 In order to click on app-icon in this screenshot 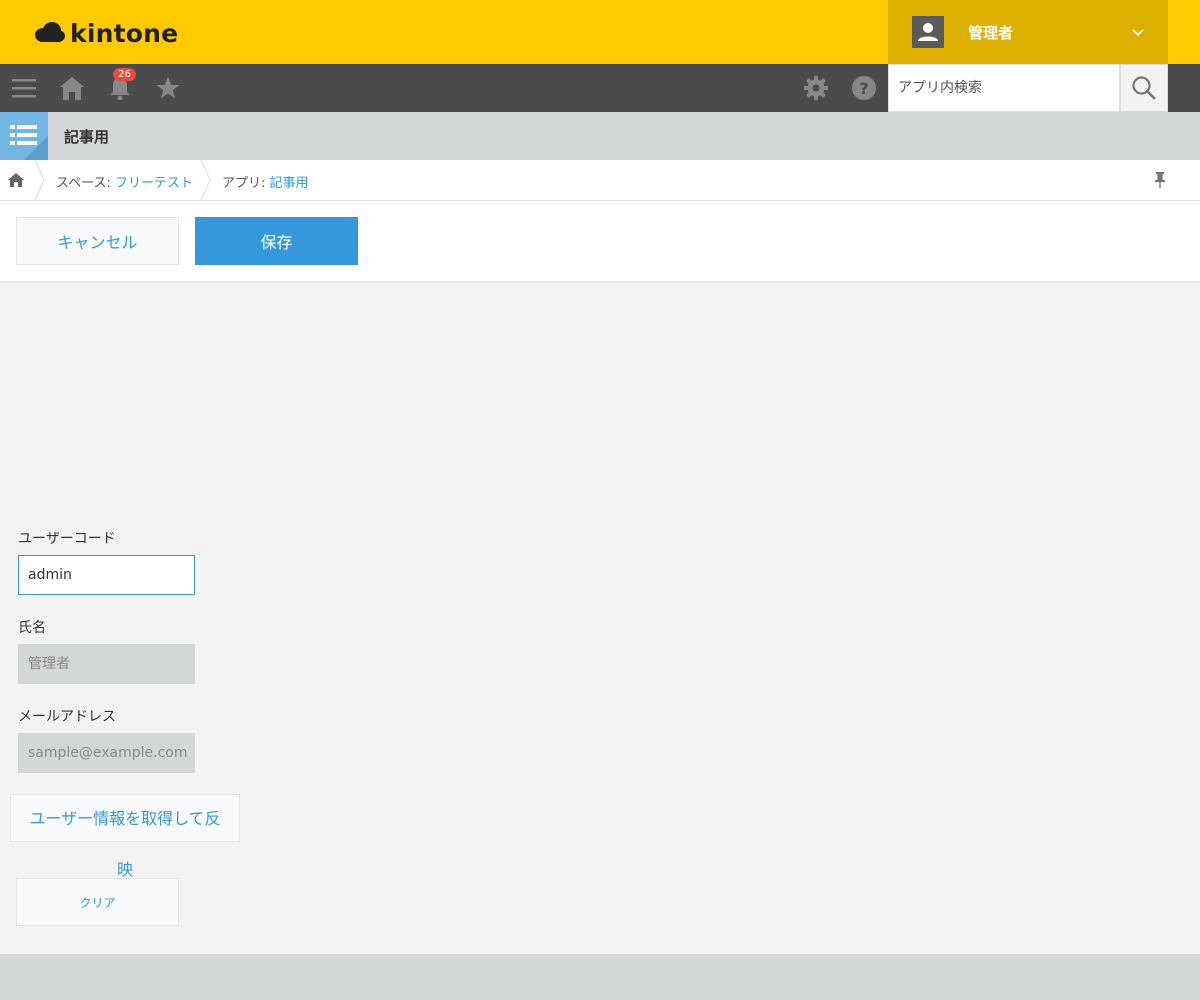, I will do `click(24, 136)`.